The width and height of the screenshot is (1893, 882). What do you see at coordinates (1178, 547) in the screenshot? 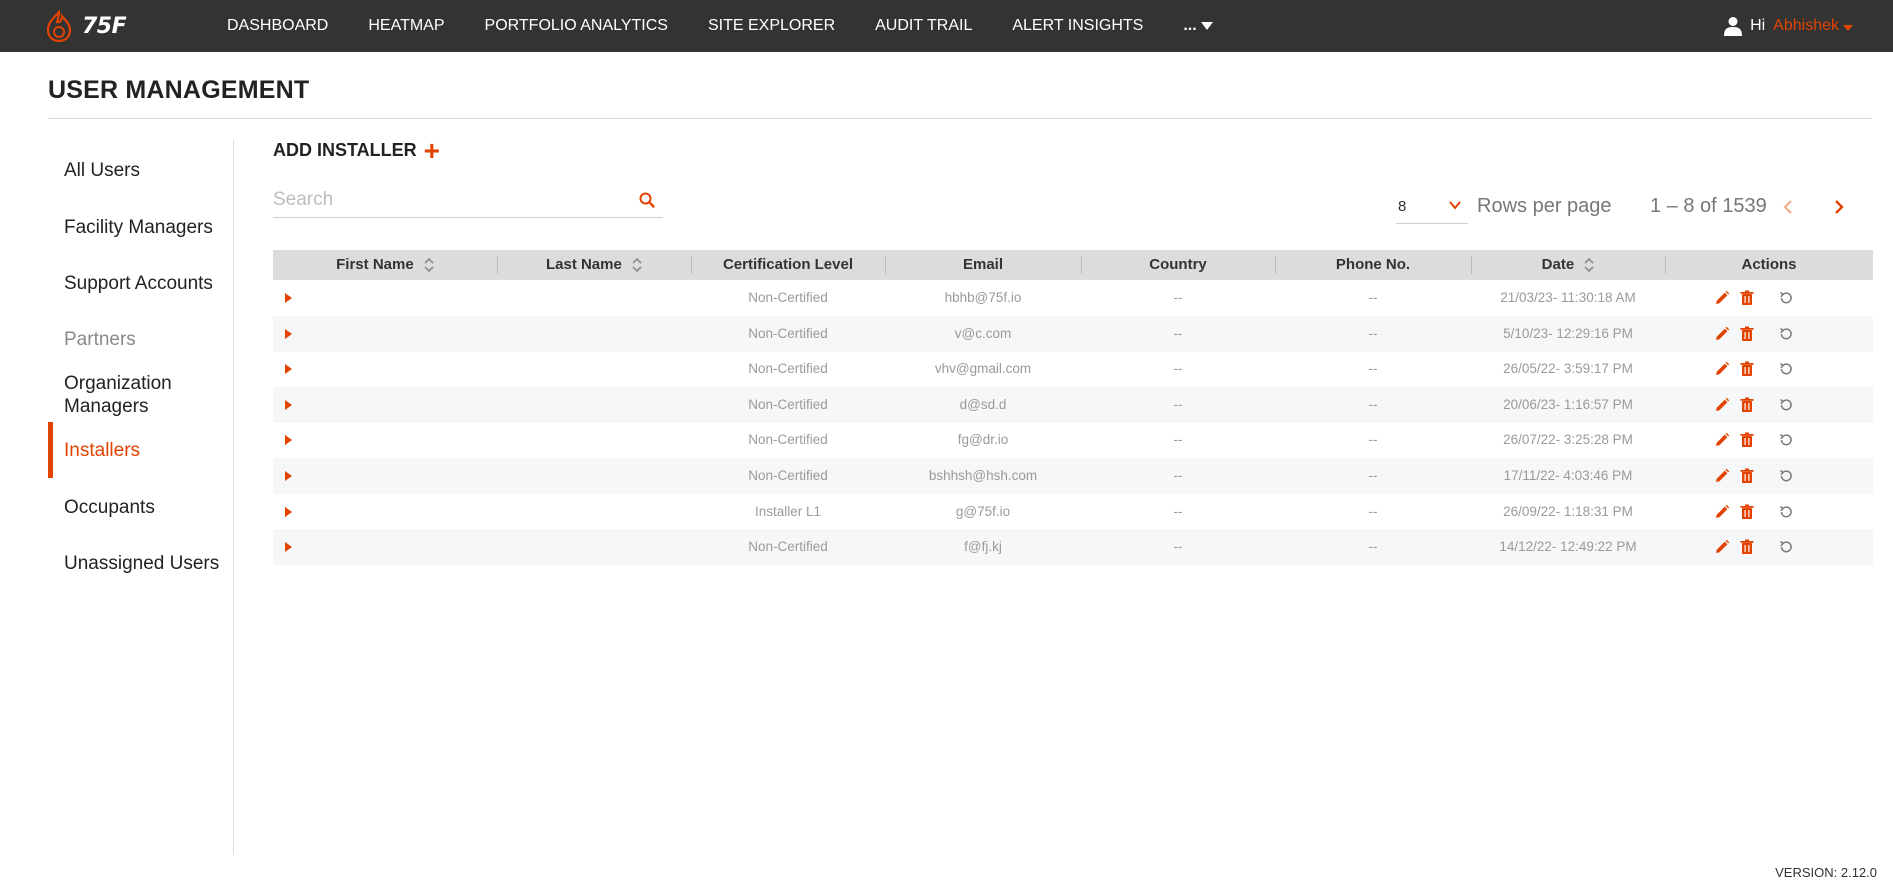
I see `cell-country: --` at bounding box center [1178, 547].